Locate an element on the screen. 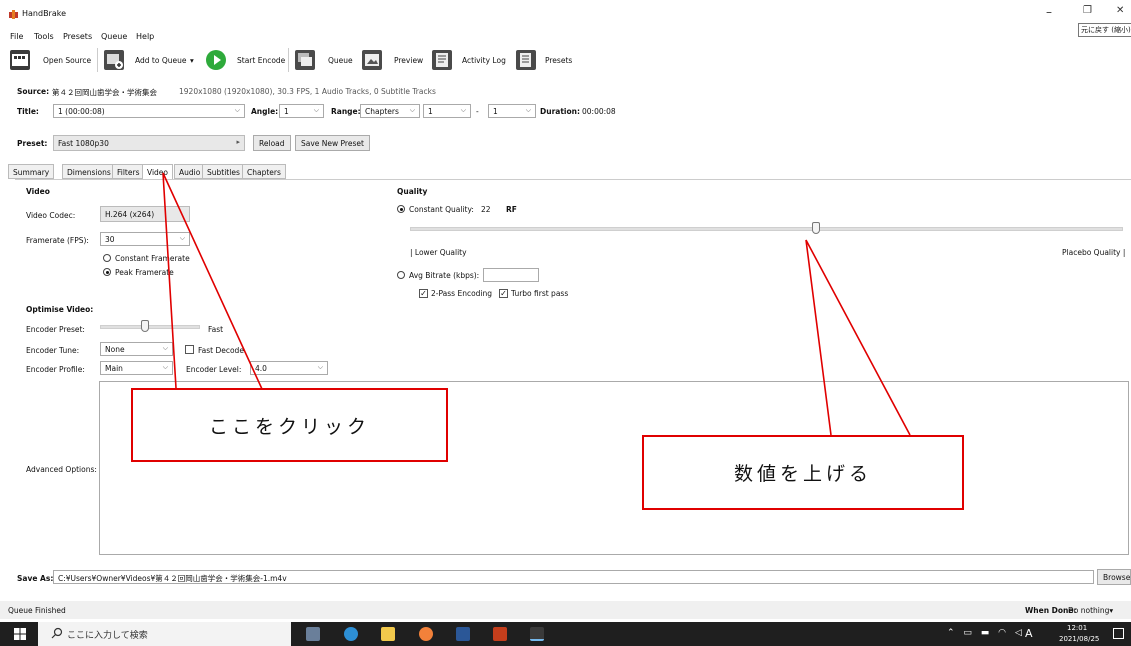  clock-time: 12:01 is located at coordinates (1077, 628).